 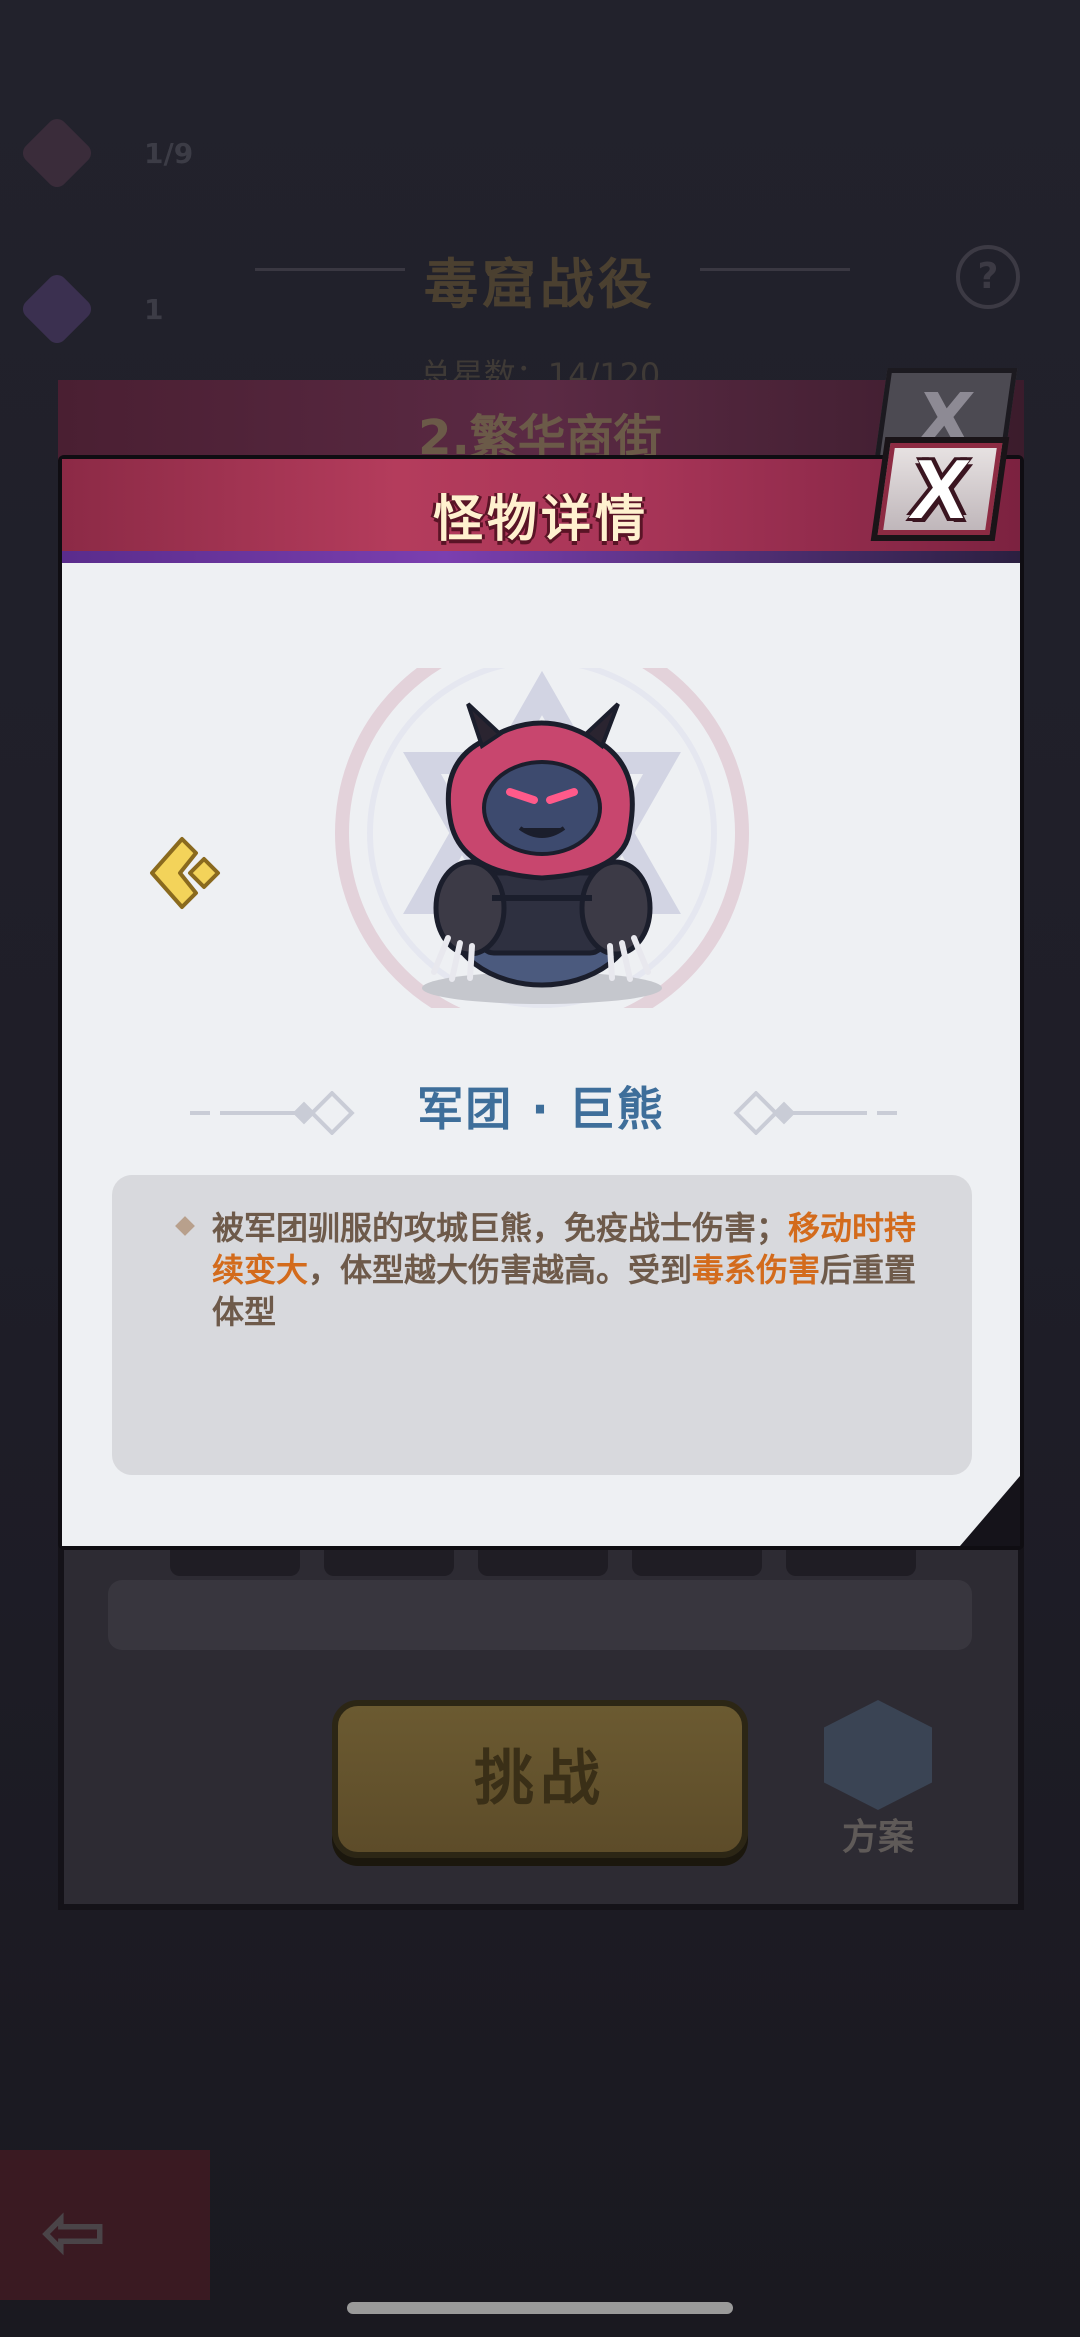 I want to click on resource-ticket: 1/9, so click(x=106, y=153).